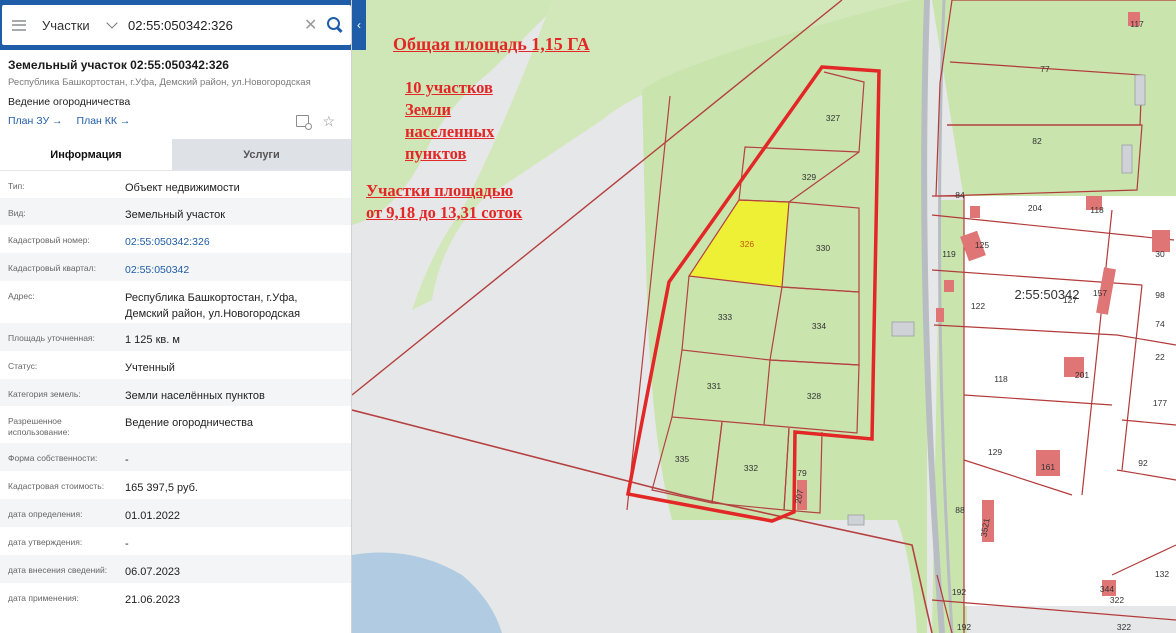 The width and height of the screenshot is (1176, 633). What do you see at coordinates (153, 572) in the screenshot?
I see `property-value: 06.07.2023` at bounding box center [153, 572].